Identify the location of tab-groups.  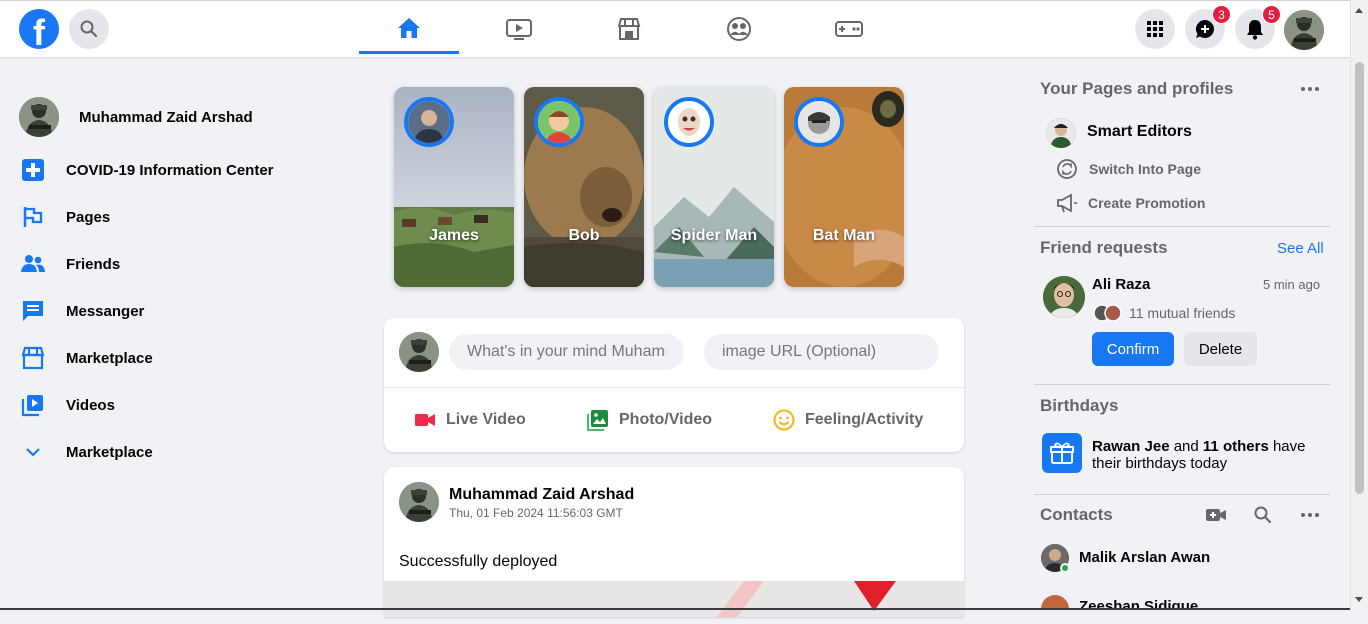
(739, 29).